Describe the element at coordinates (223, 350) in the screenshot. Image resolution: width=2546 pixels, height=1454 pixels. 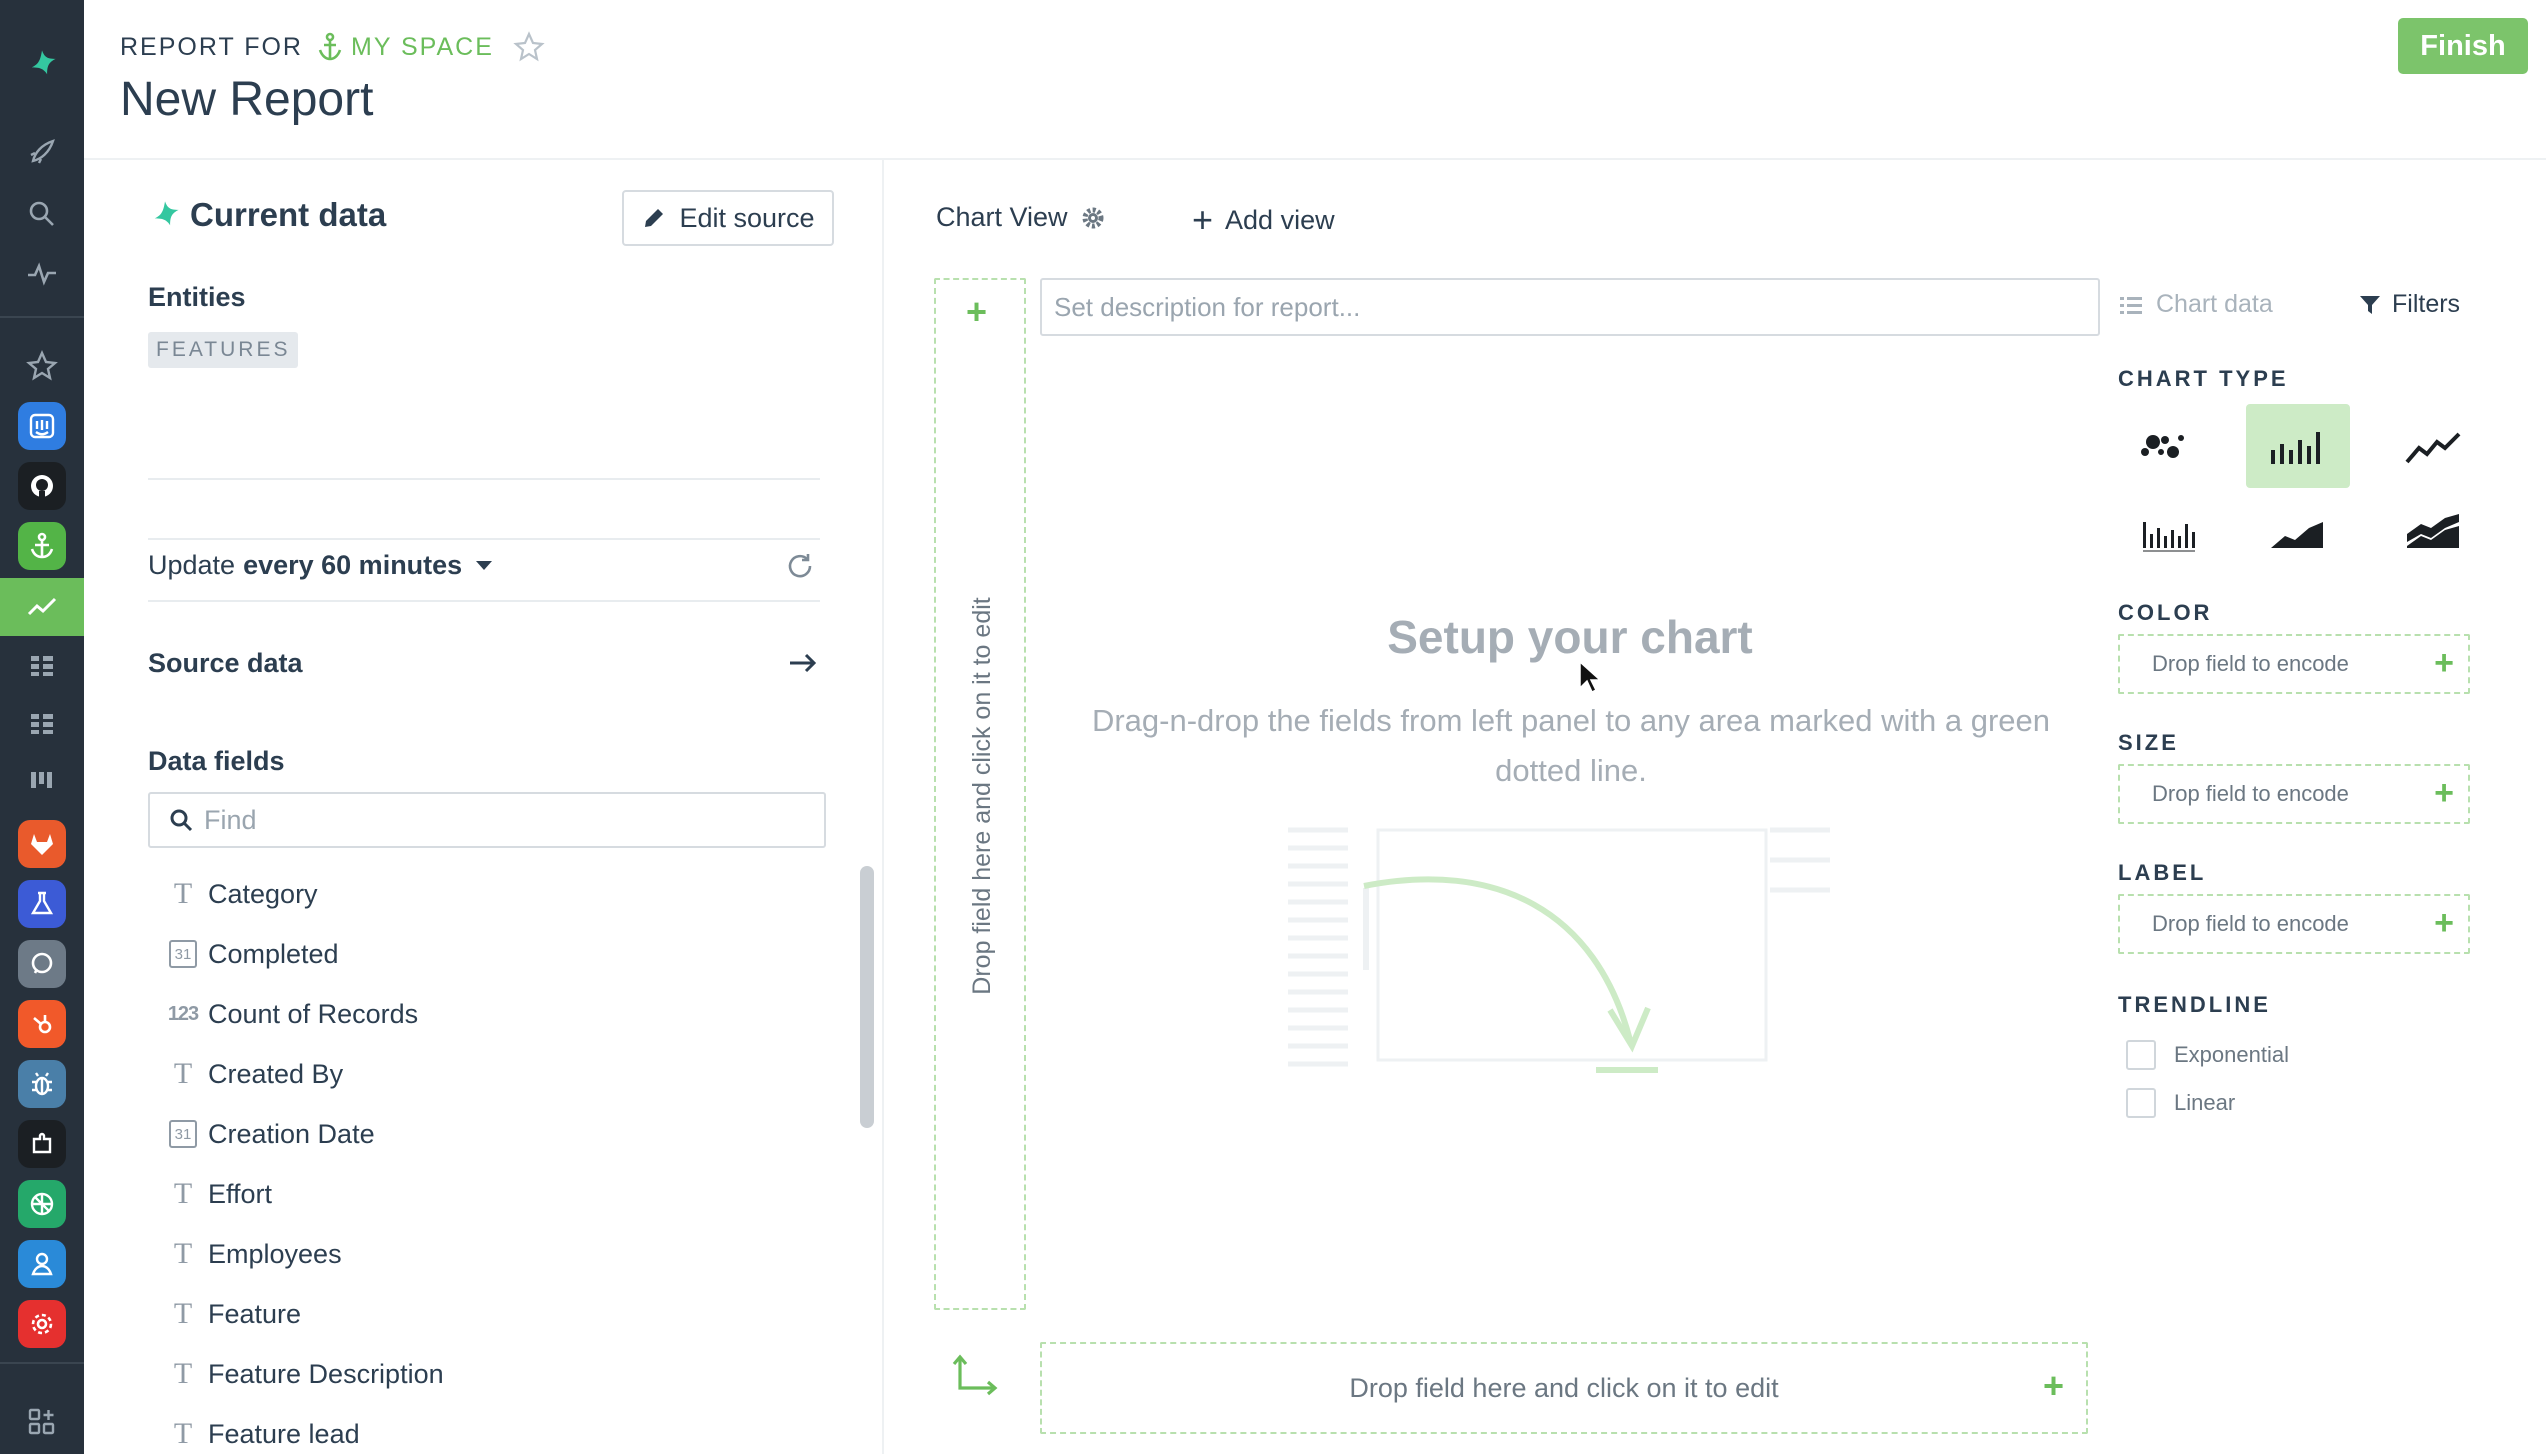
I see `entity-tag: FEATURES` at that location.